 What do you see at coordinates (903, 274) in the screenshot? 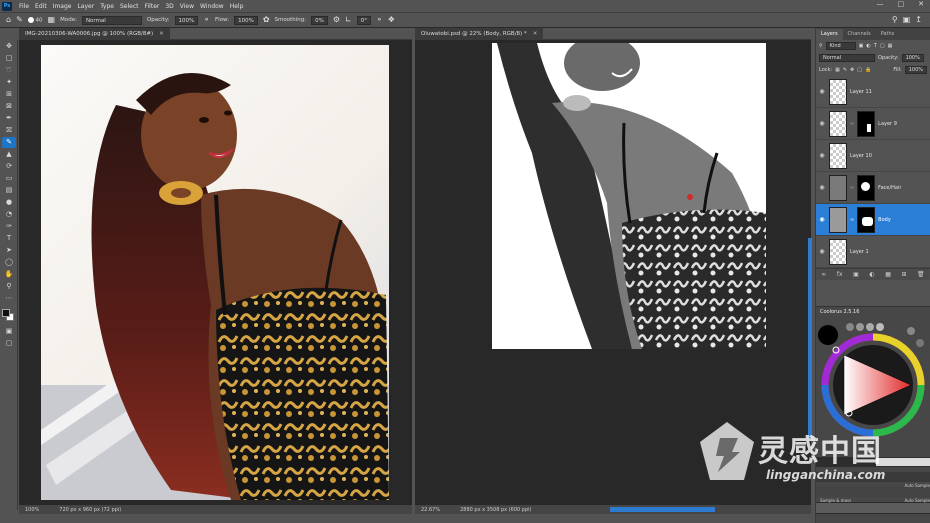
I see `new-layer-icon: ⊞` at bounding box center [903, 274].